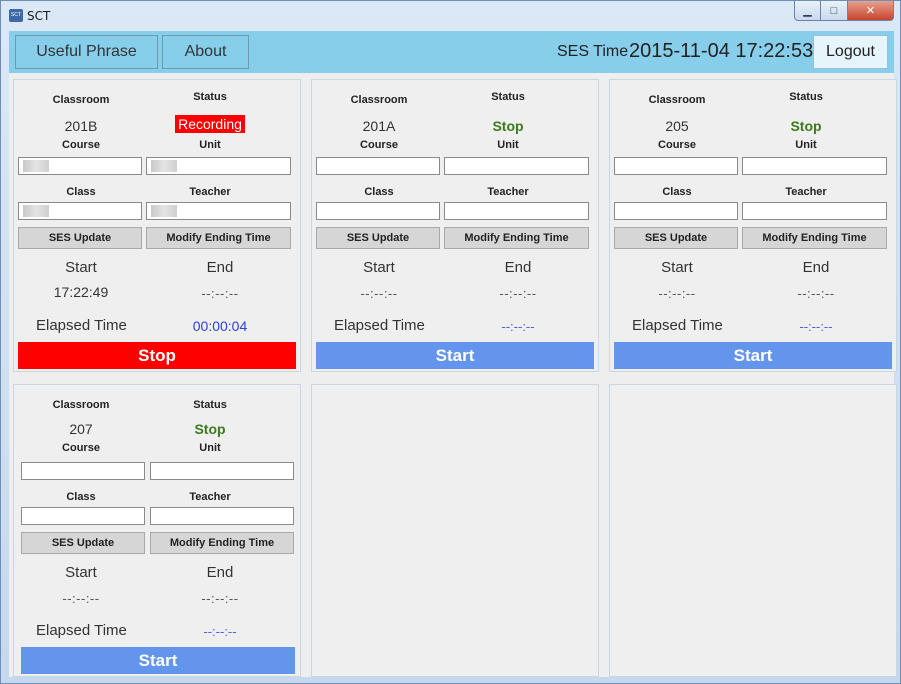 Image resolution: width=901 pixels, height=684 pixels. Describe the element at coordinates (39, 16) in the screenshot. I see `window-title: SCT` at that location.